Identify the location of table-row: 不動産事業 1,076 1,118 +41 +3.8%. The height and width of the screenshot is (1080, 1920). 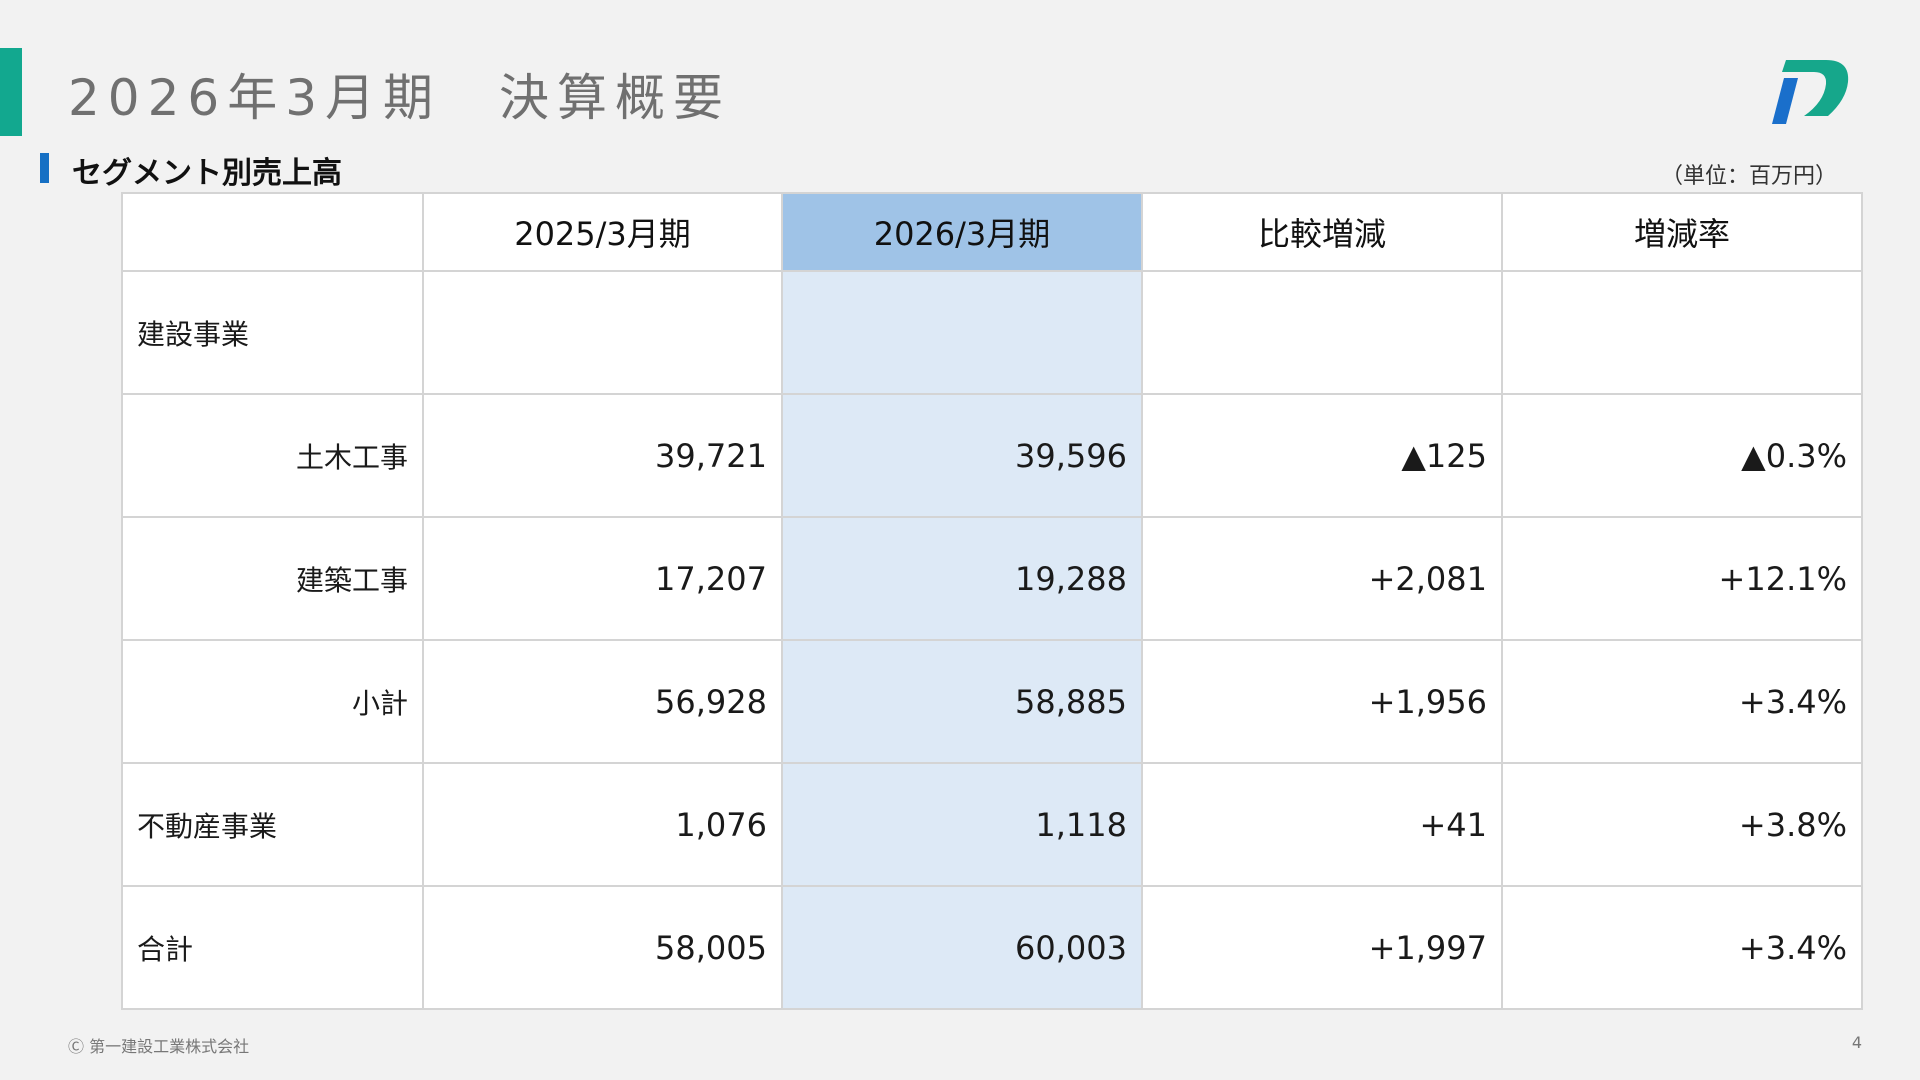
(992, 824).